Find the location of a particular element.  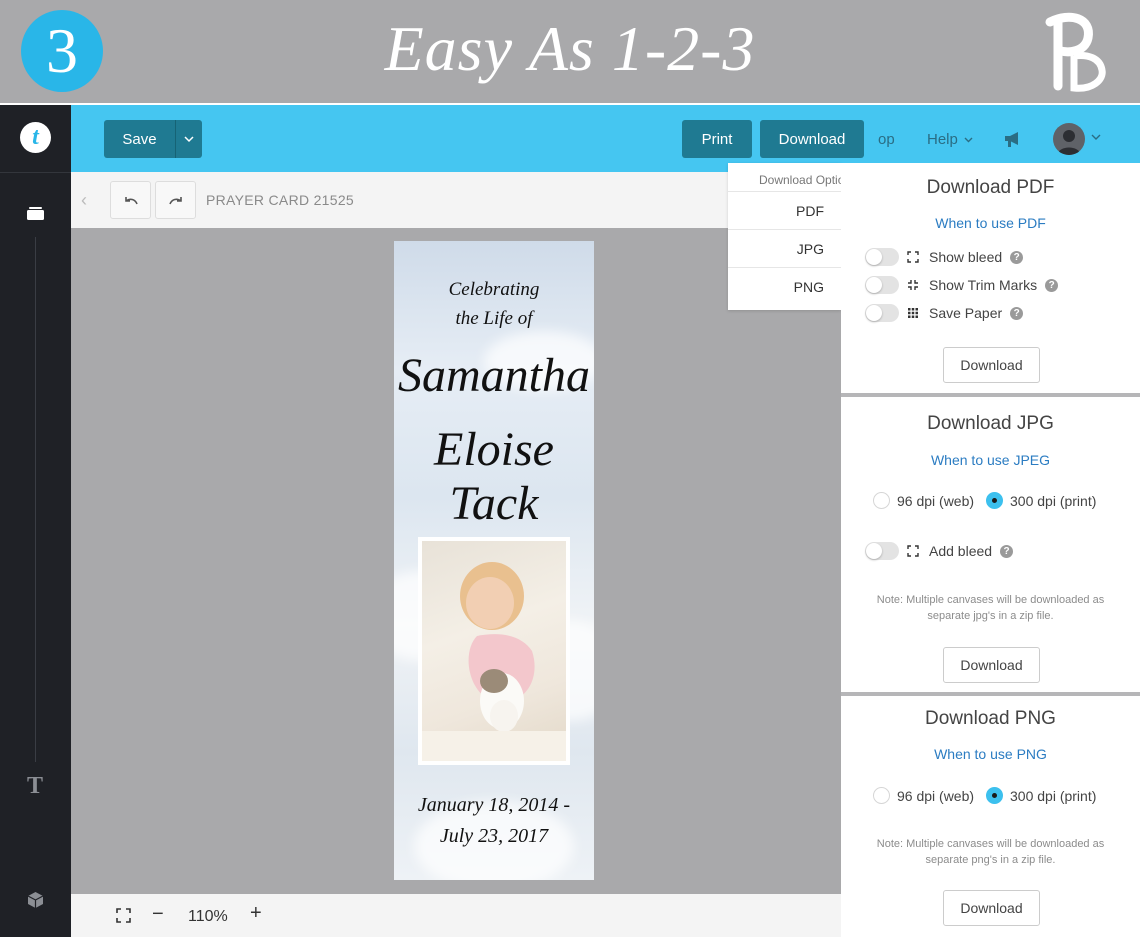

png-dpi-300-option: 300 dpi (print) is located at coordinates (1041, 795).